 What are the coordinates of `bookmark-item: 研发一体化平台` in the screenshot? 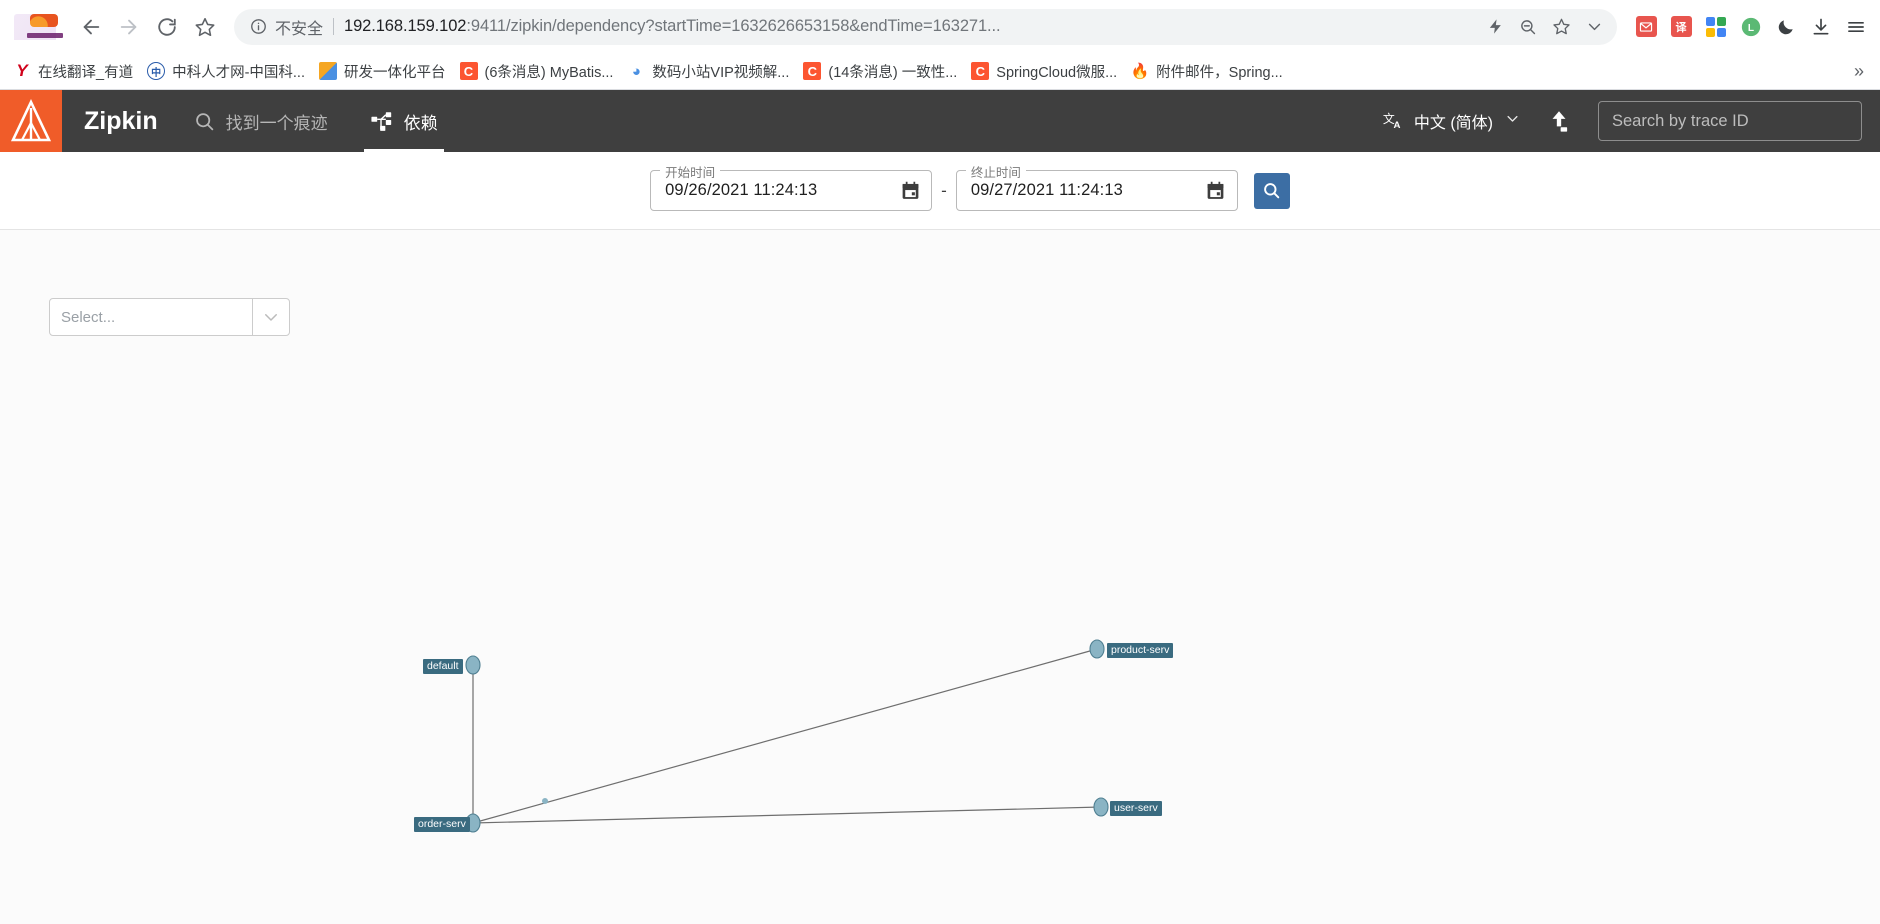 It's located at (382, 71).